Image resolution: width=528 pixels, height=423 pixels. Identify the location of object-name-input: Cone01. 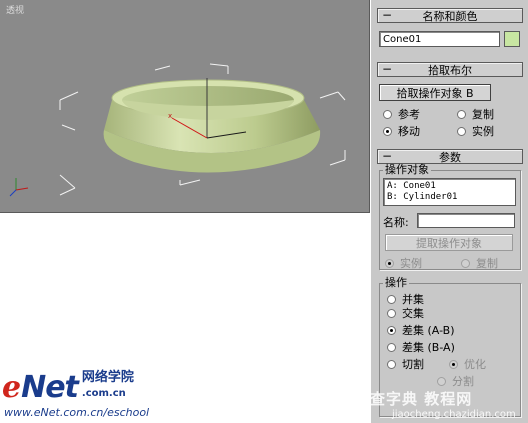
(439, 39).